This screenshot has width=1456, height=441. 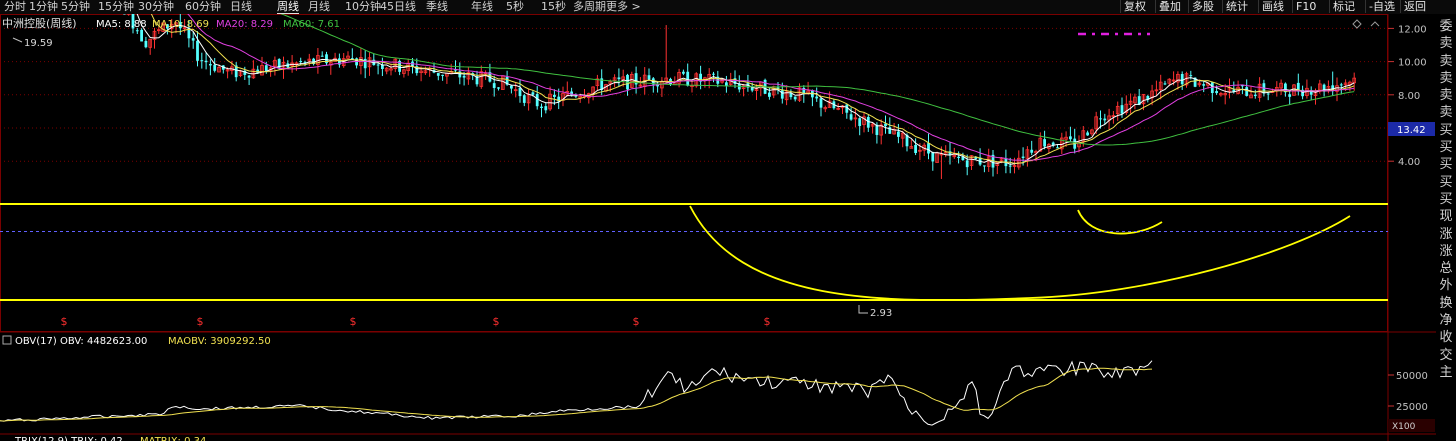 I want to click on obv-panel-icon, so click(x=7, y=340).